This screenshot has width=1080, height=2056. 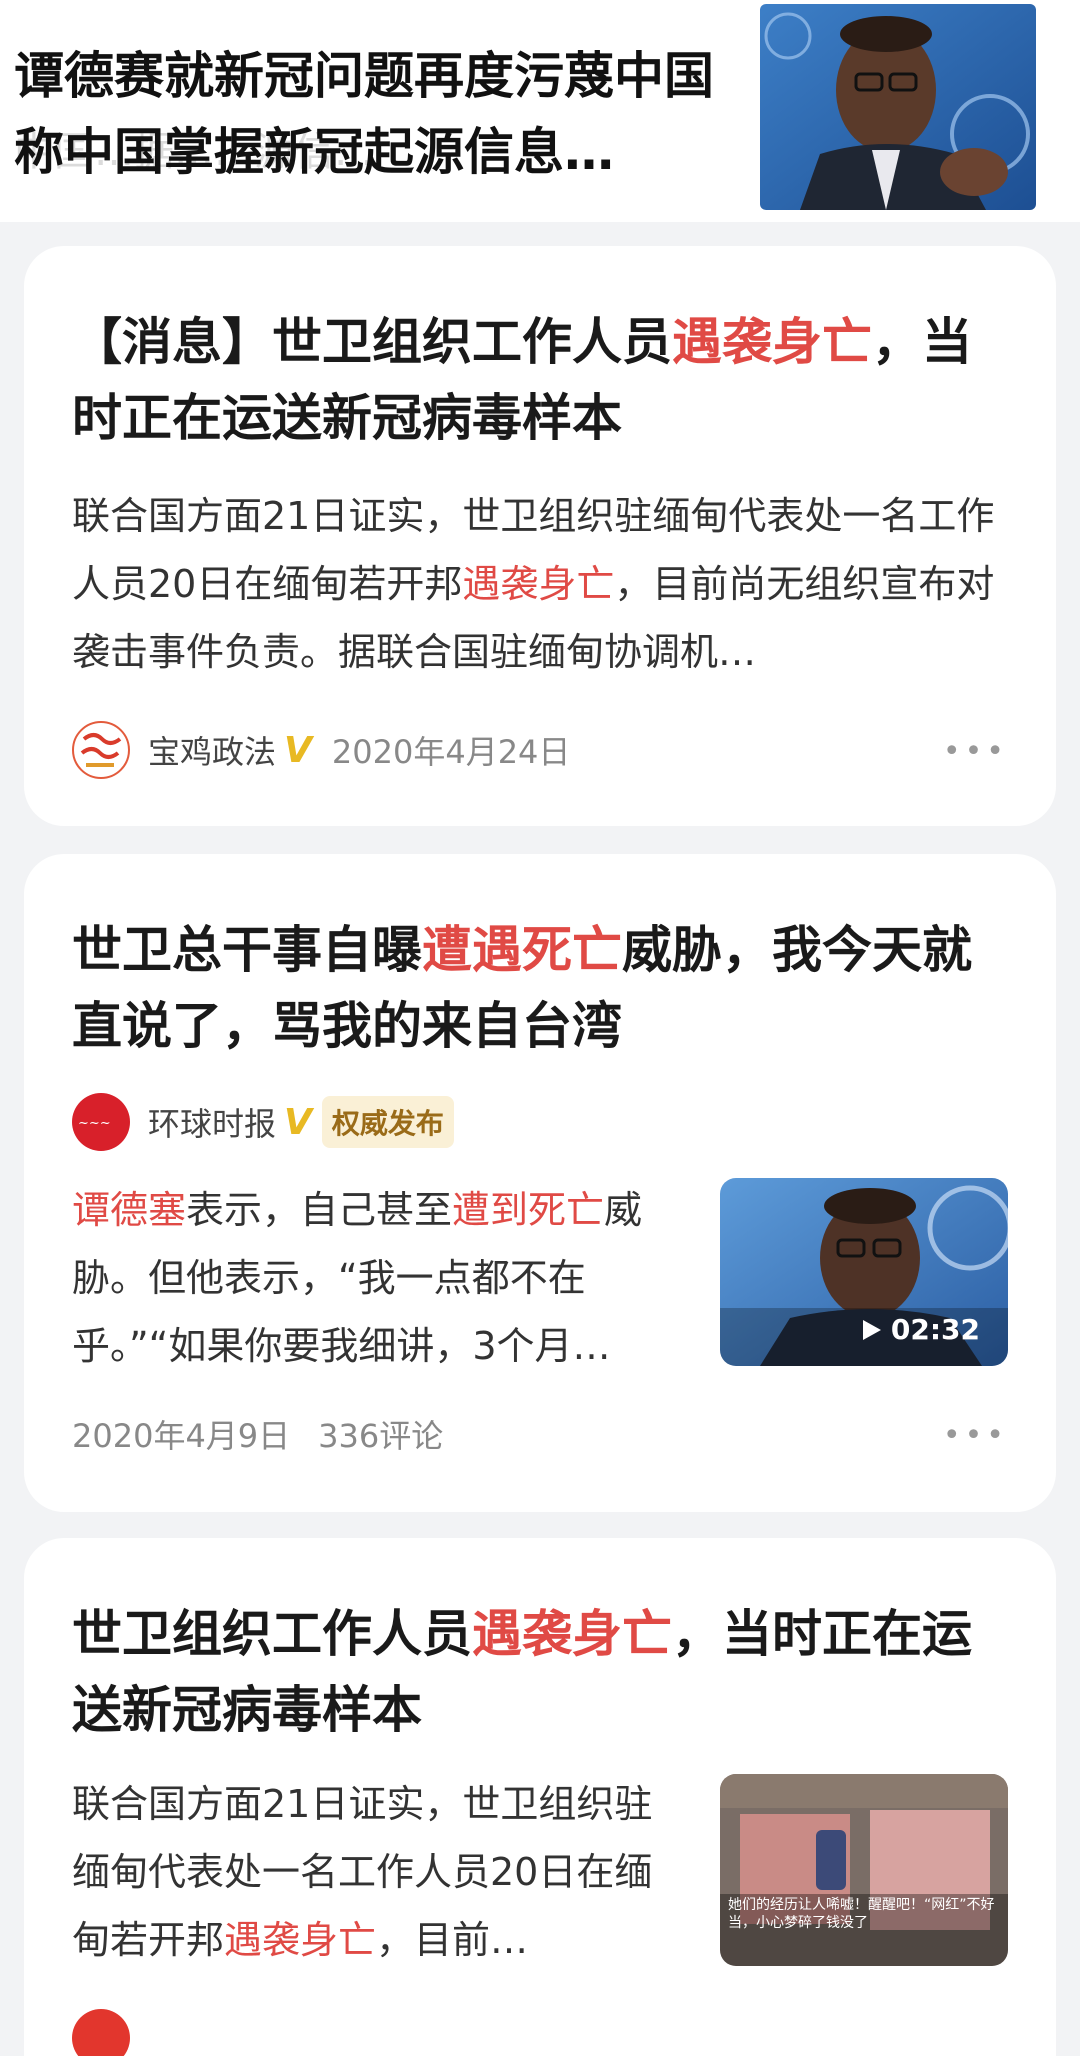 I want to click on card-title: 【消息】世卫组织工作人员遇袭身亡，当时正在运送新冠病毒样本, so click(x=542, y=380).